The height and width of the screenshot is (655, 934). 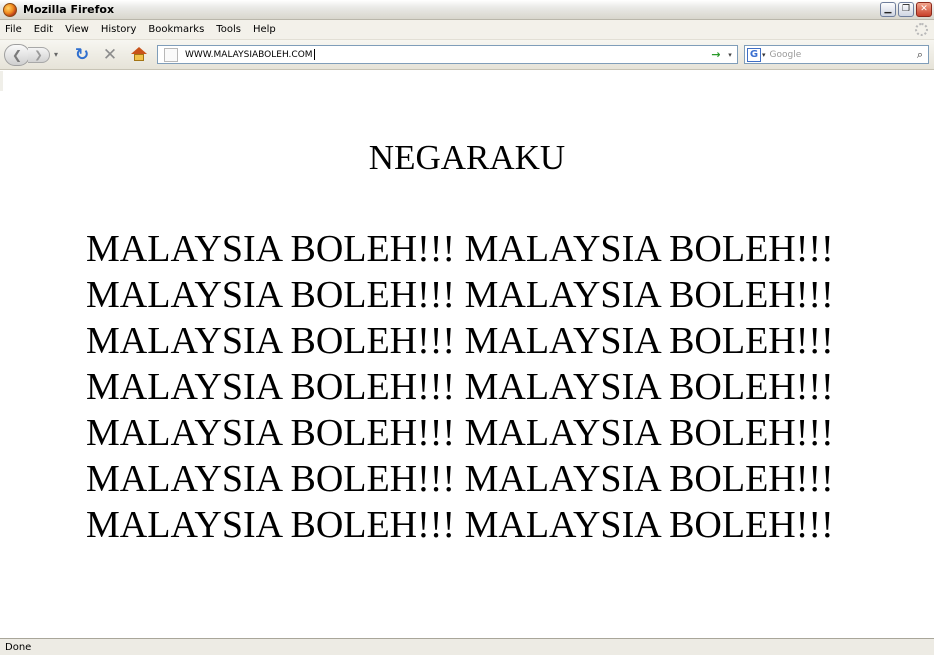 I want to click on page-heading: NEGARAKU, so click(x=467, y=157).